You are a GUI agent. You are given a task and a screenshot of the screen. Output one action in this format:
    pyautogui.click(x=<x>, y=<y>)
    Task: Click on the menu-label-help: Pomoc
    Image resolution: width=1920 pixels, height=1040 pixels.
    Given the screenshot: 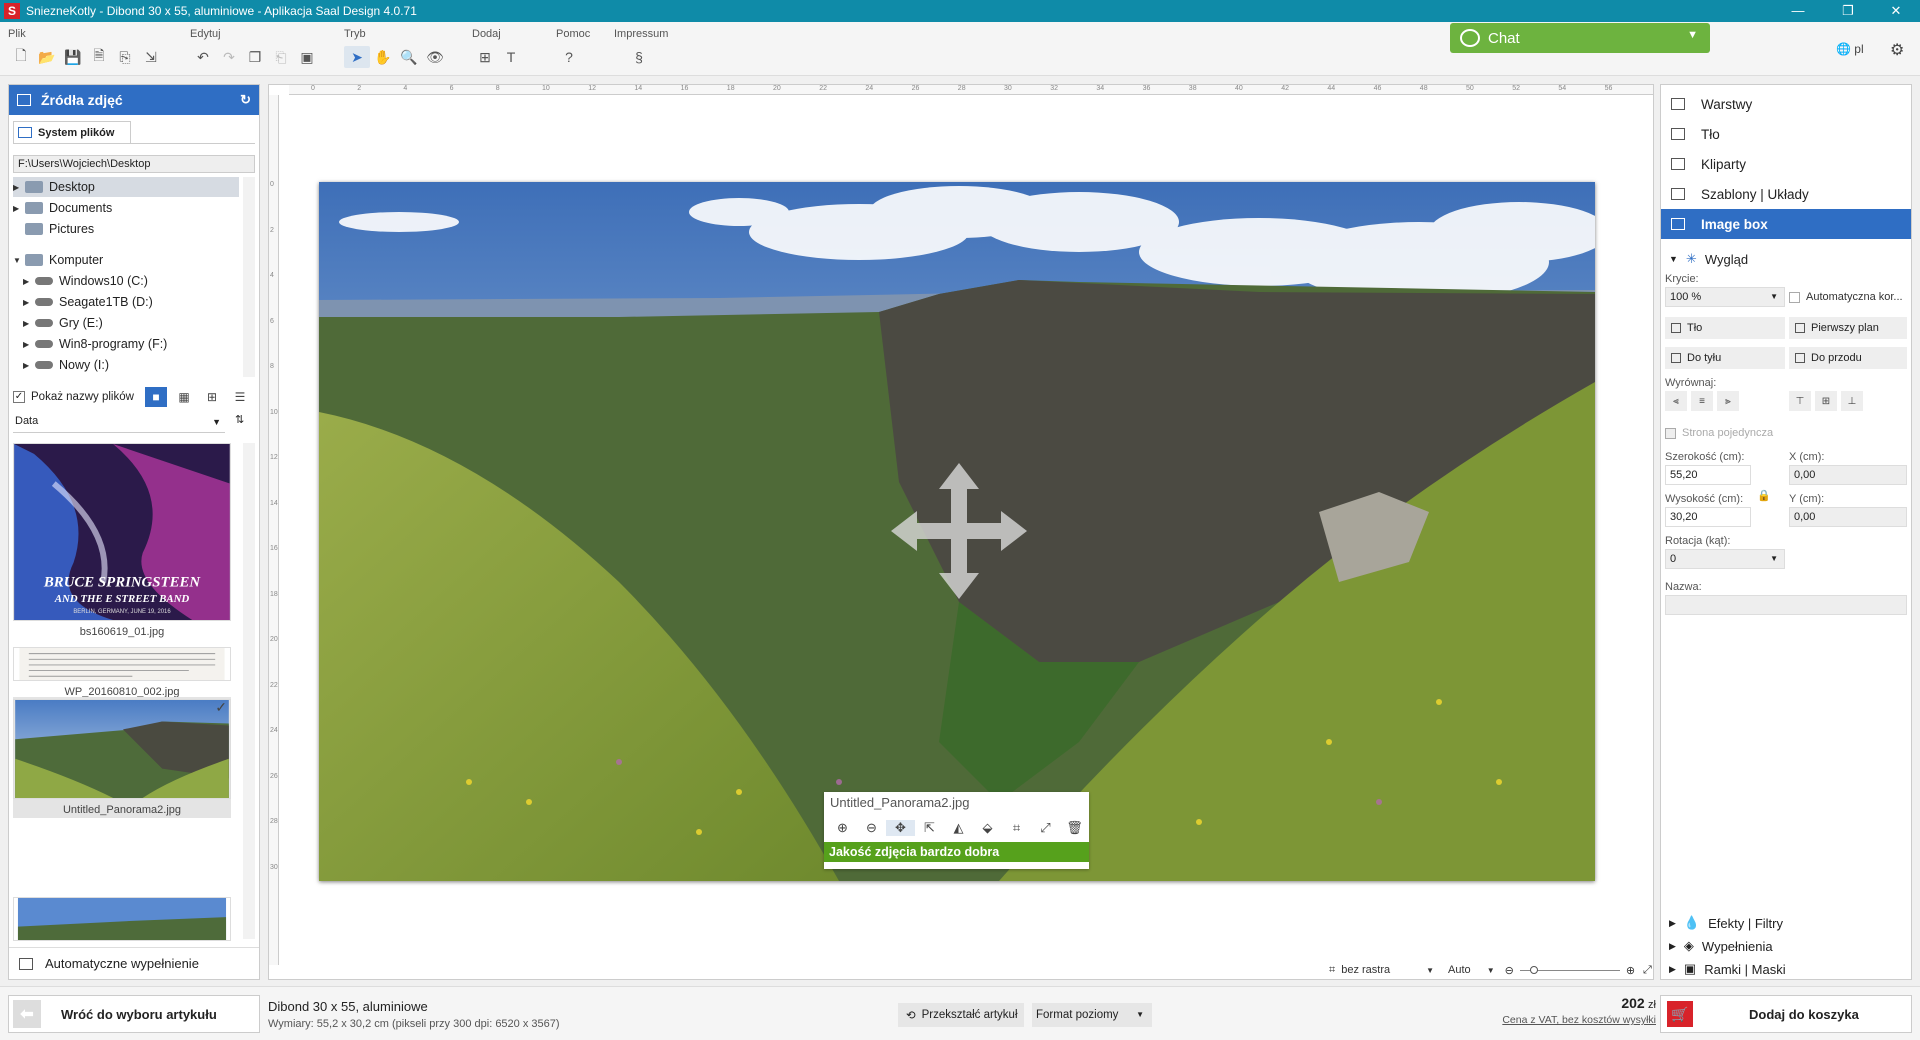 What is the action you would take?
    pyautogui.click(x=573, y=35)
    